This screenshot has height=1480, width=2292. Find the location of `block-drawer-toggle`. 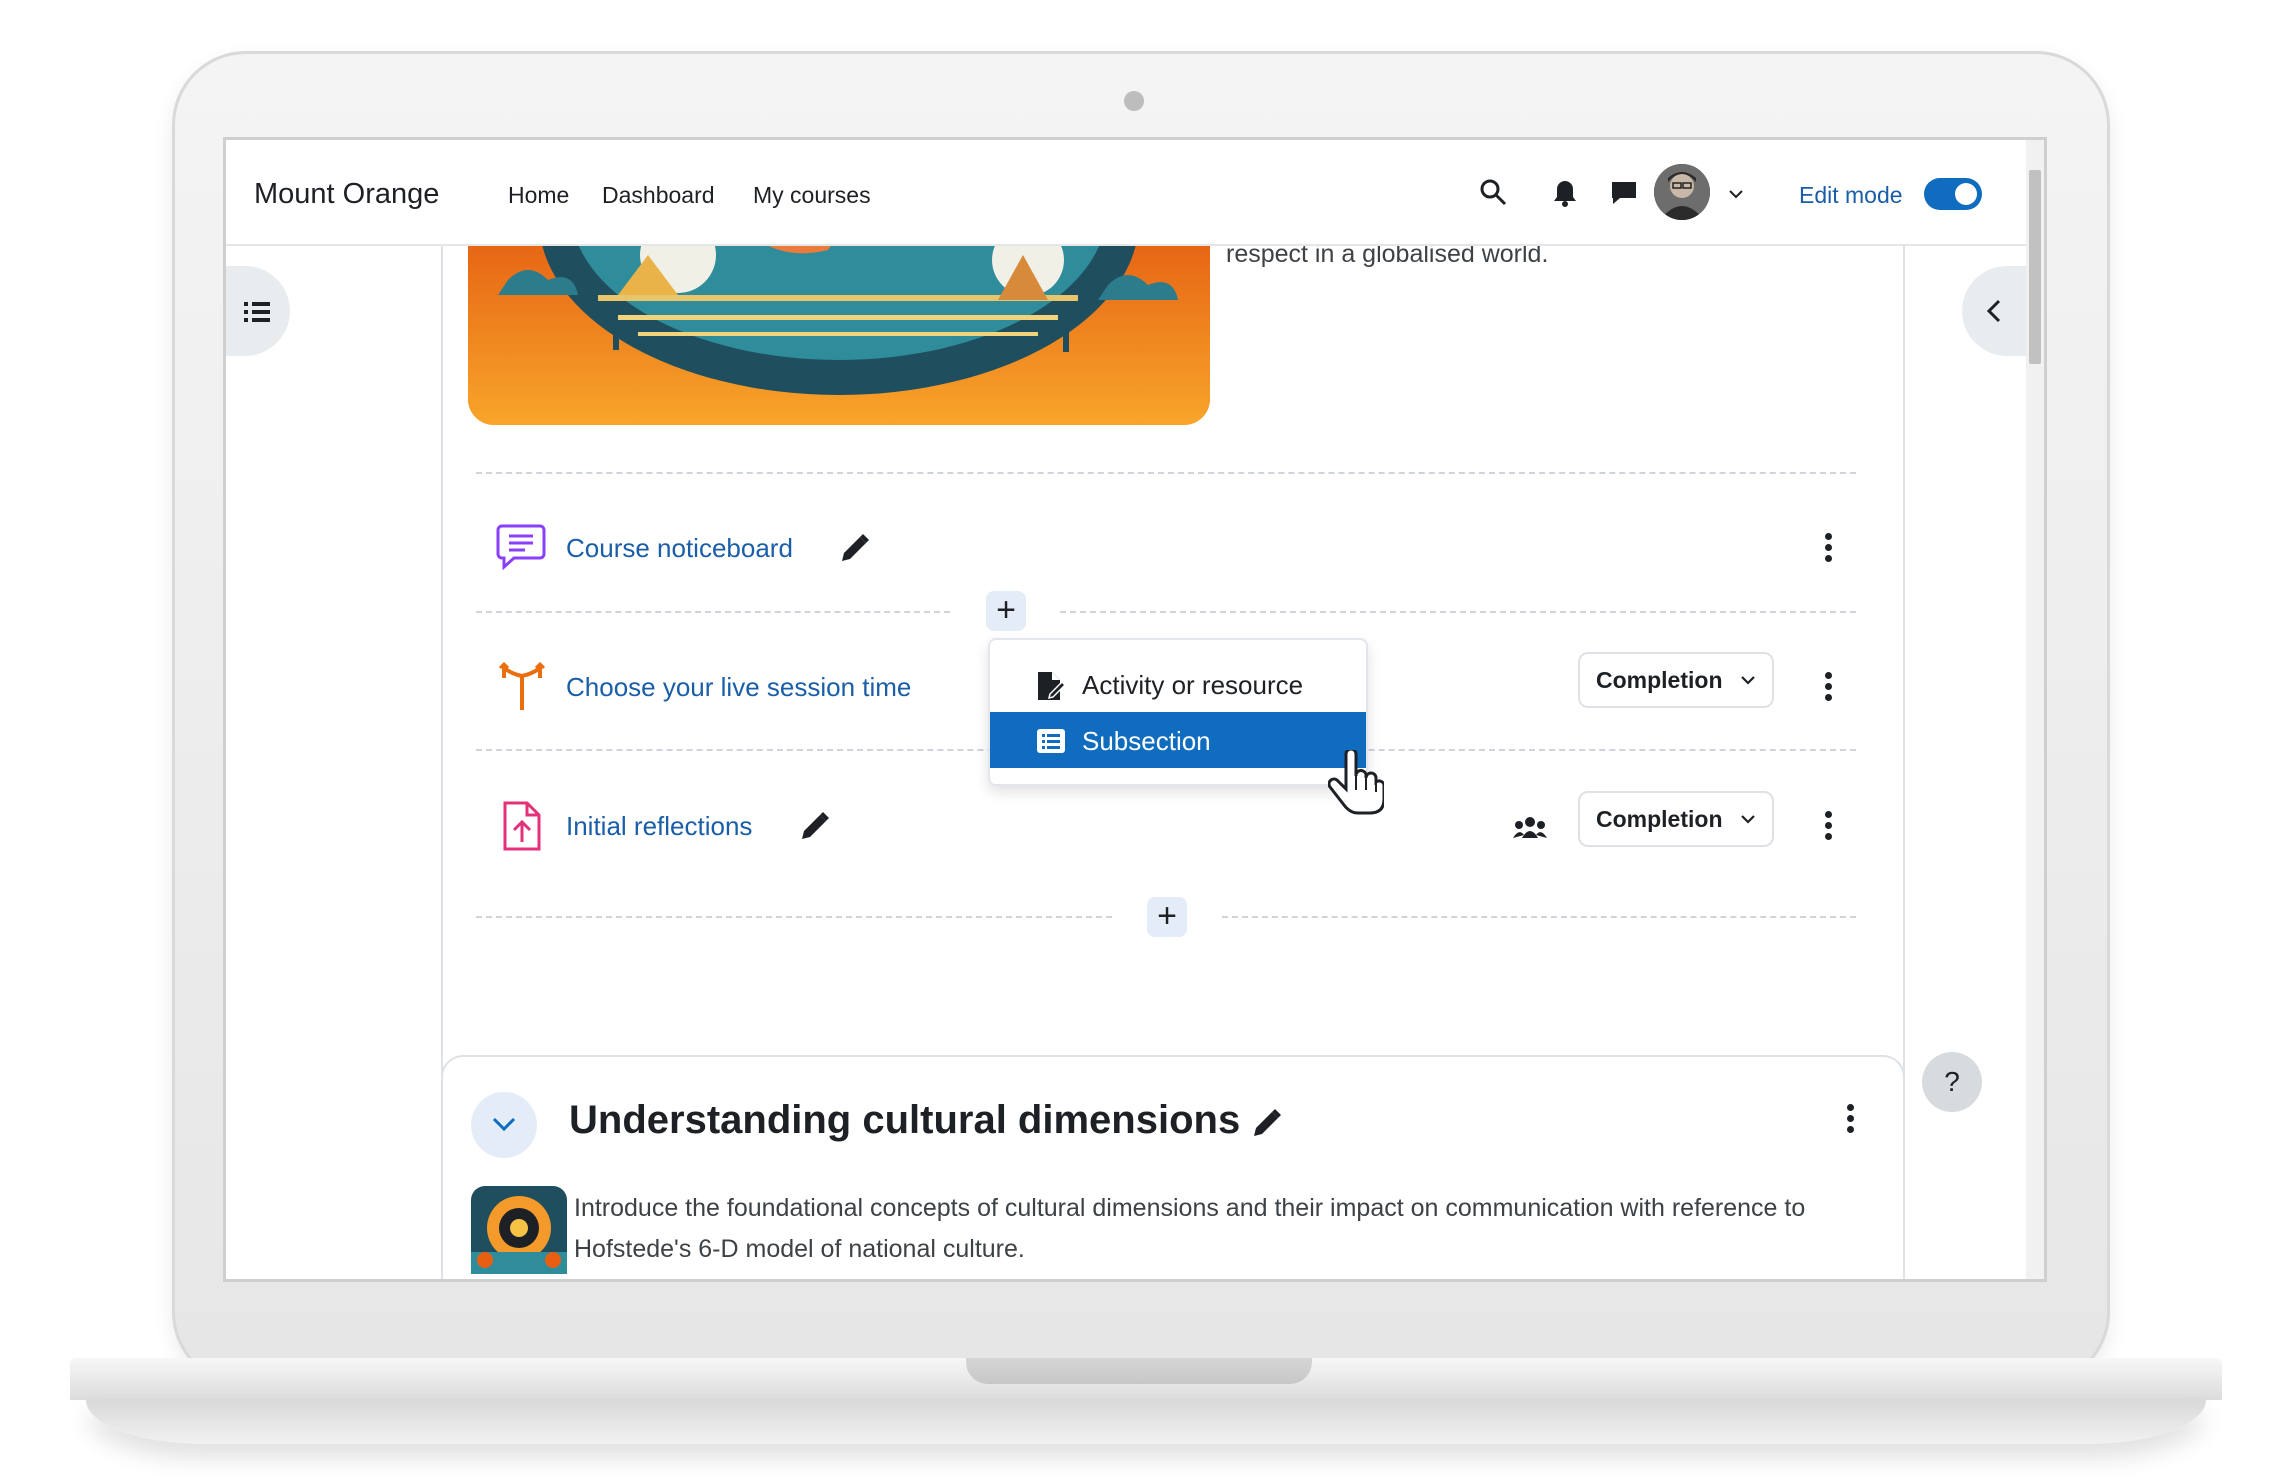

block-drawer-toggle is located at coordinates (1994, 311).